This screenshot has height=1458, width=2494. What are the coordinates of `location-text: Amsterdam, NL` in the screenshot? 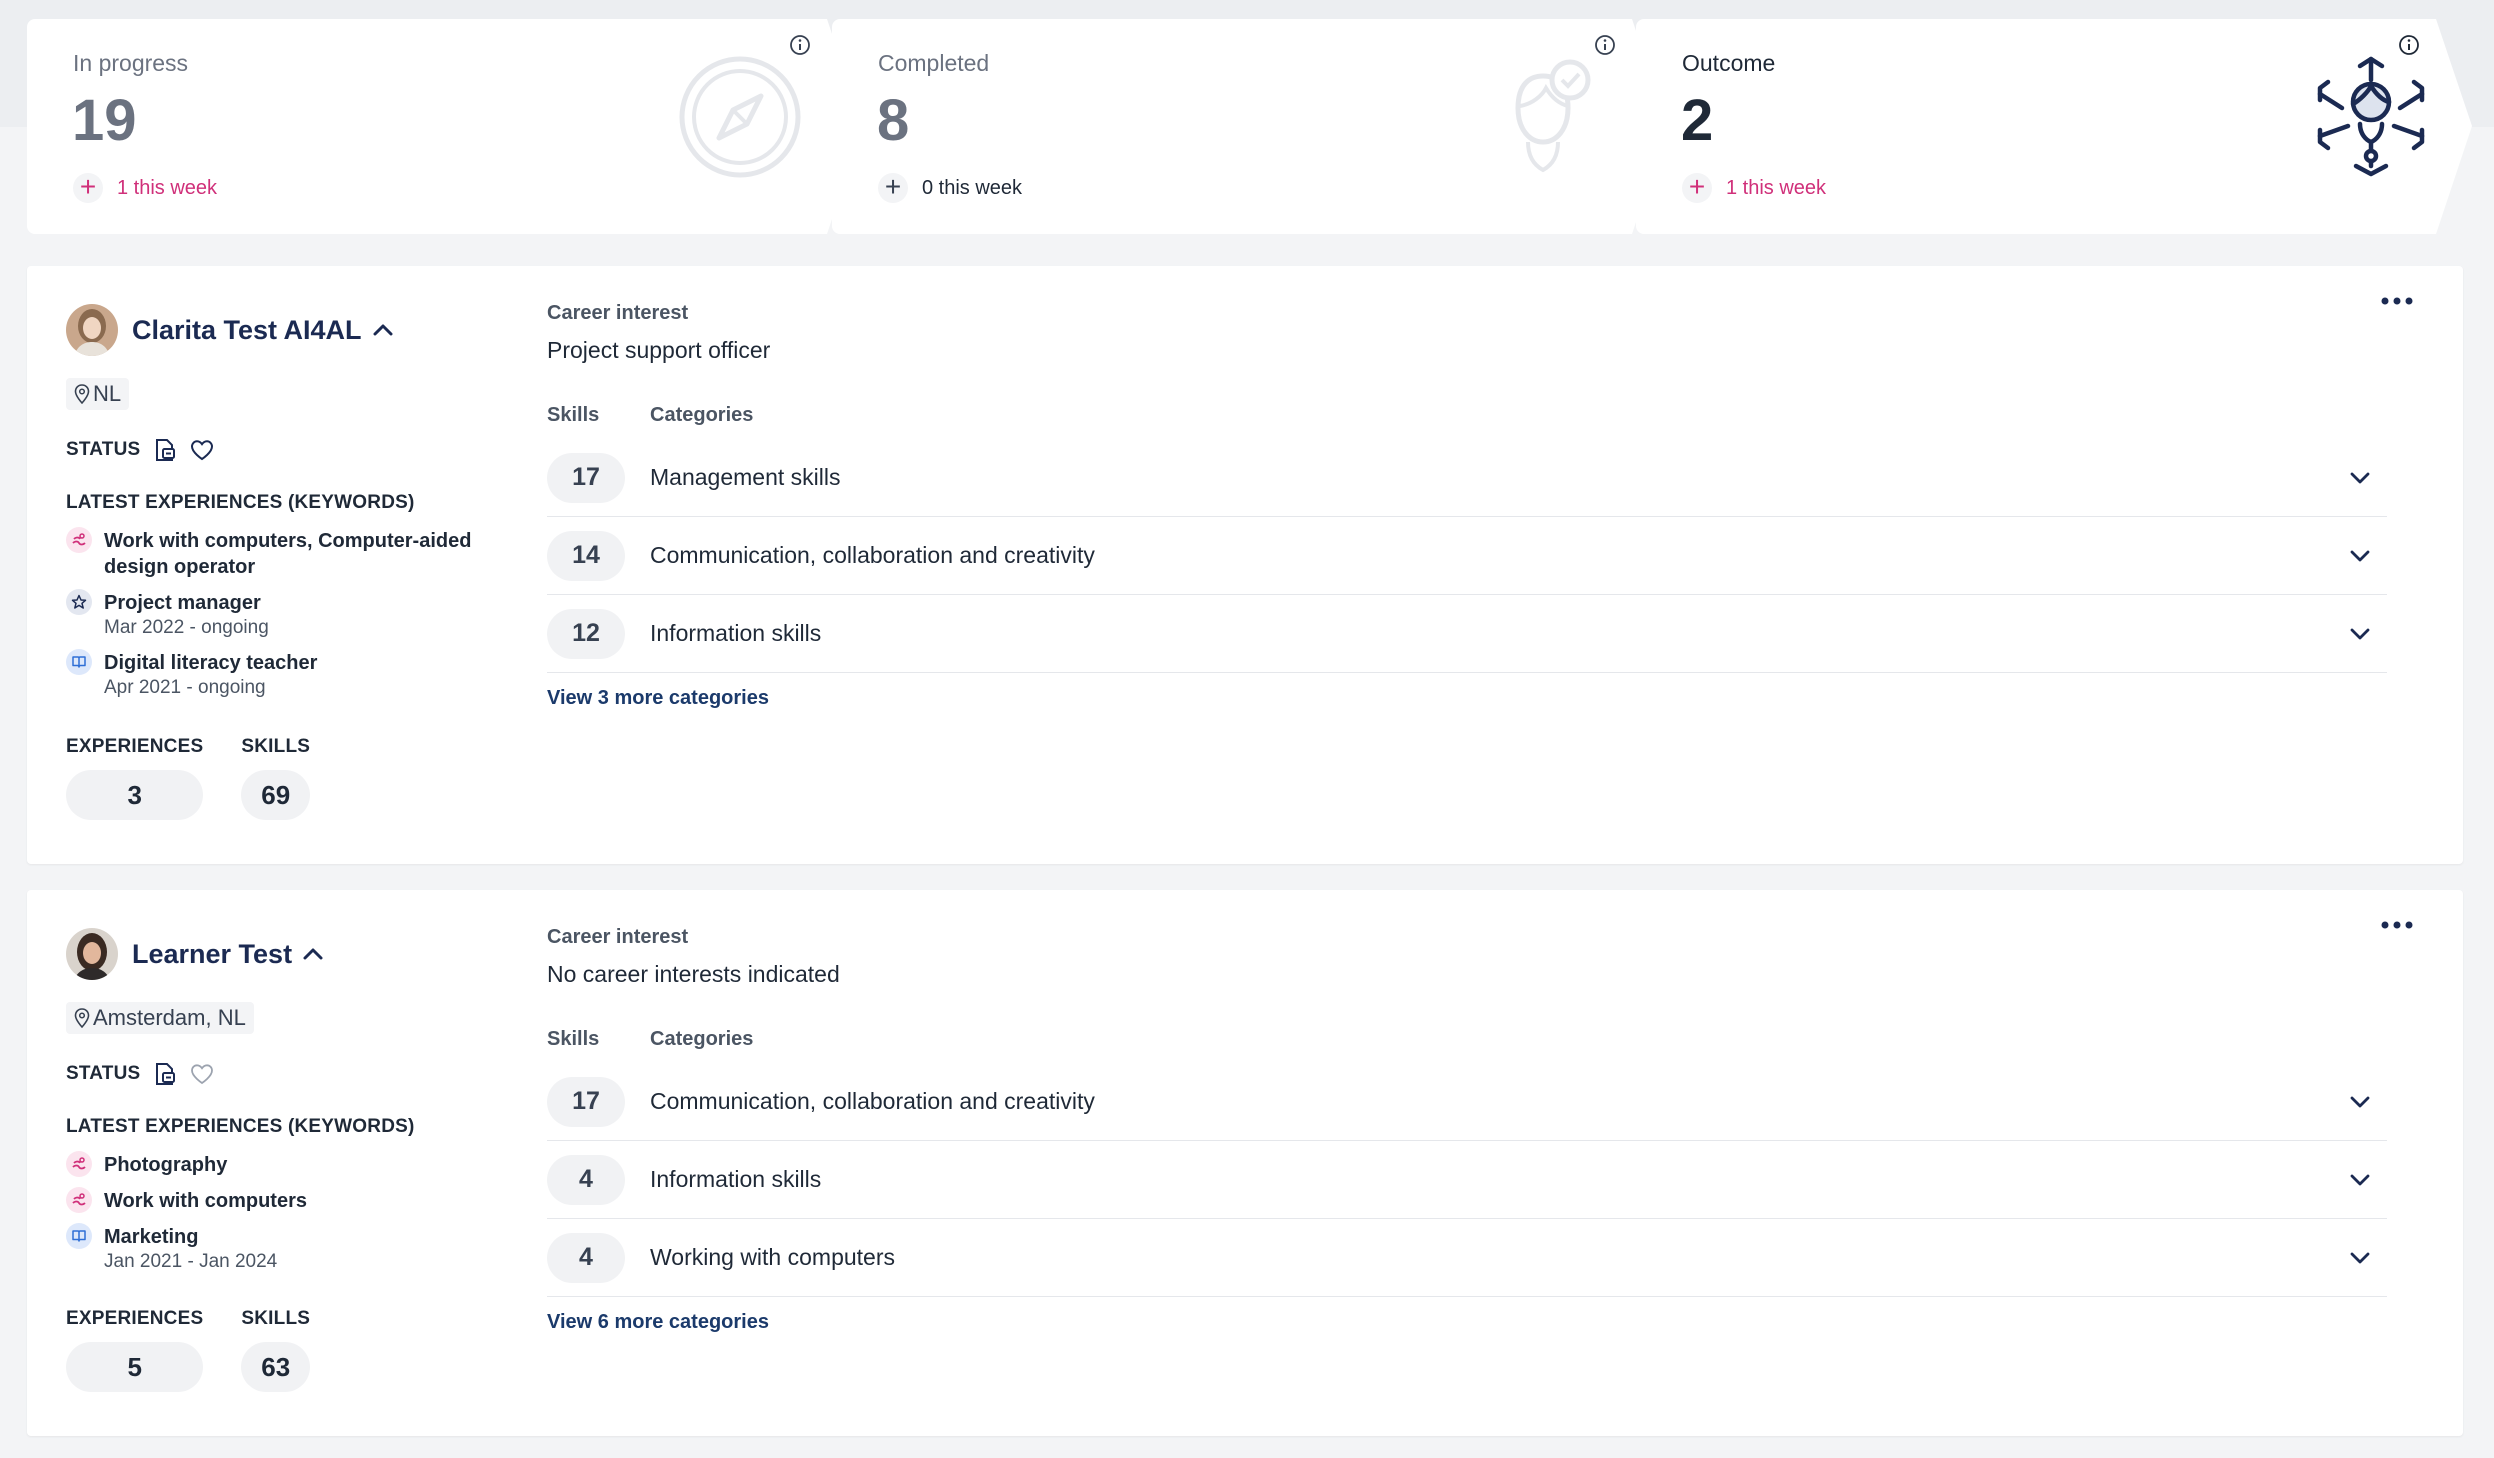 It's located at (169, 1017).